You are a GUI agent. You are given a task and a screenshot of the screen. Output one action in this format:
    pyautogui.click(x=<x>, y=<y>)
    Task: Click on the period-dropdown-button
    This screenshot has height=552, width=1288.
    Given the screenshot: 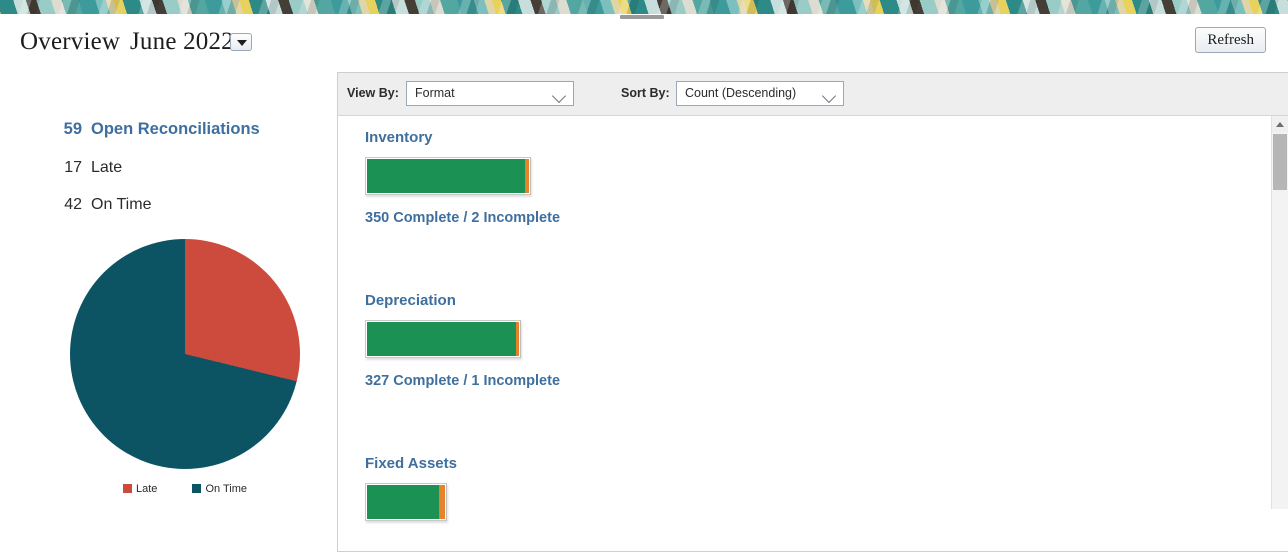 What is the action you would take?
    pyautogui.click(x=241, y=42)
    